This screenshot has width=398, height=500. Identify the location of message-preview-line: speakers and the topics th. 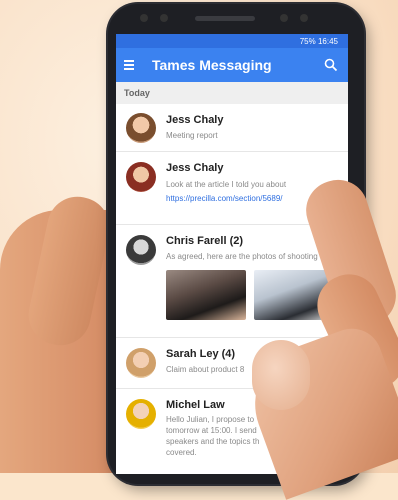
(213, 441).